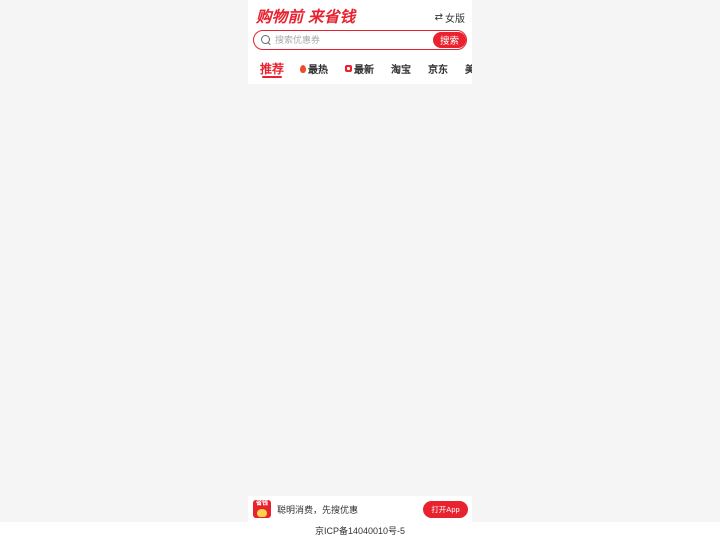 This screenshot has height=540, width=720. I want to click on tab-recommend: 推荐, so click(272, 68).